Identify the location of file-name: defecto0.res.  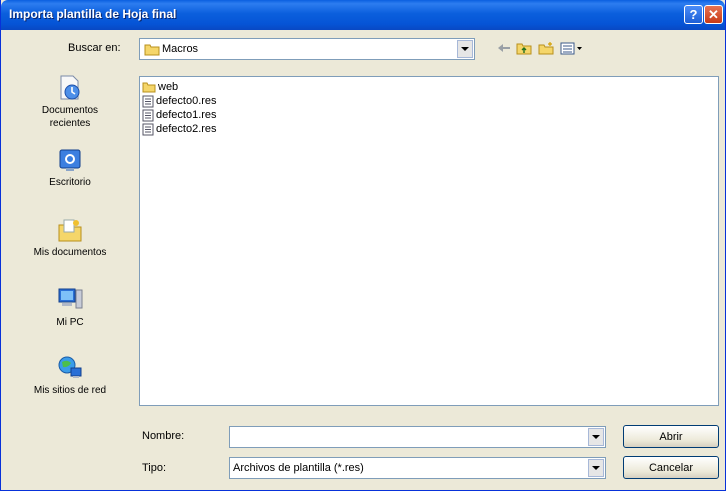
(186, 101).